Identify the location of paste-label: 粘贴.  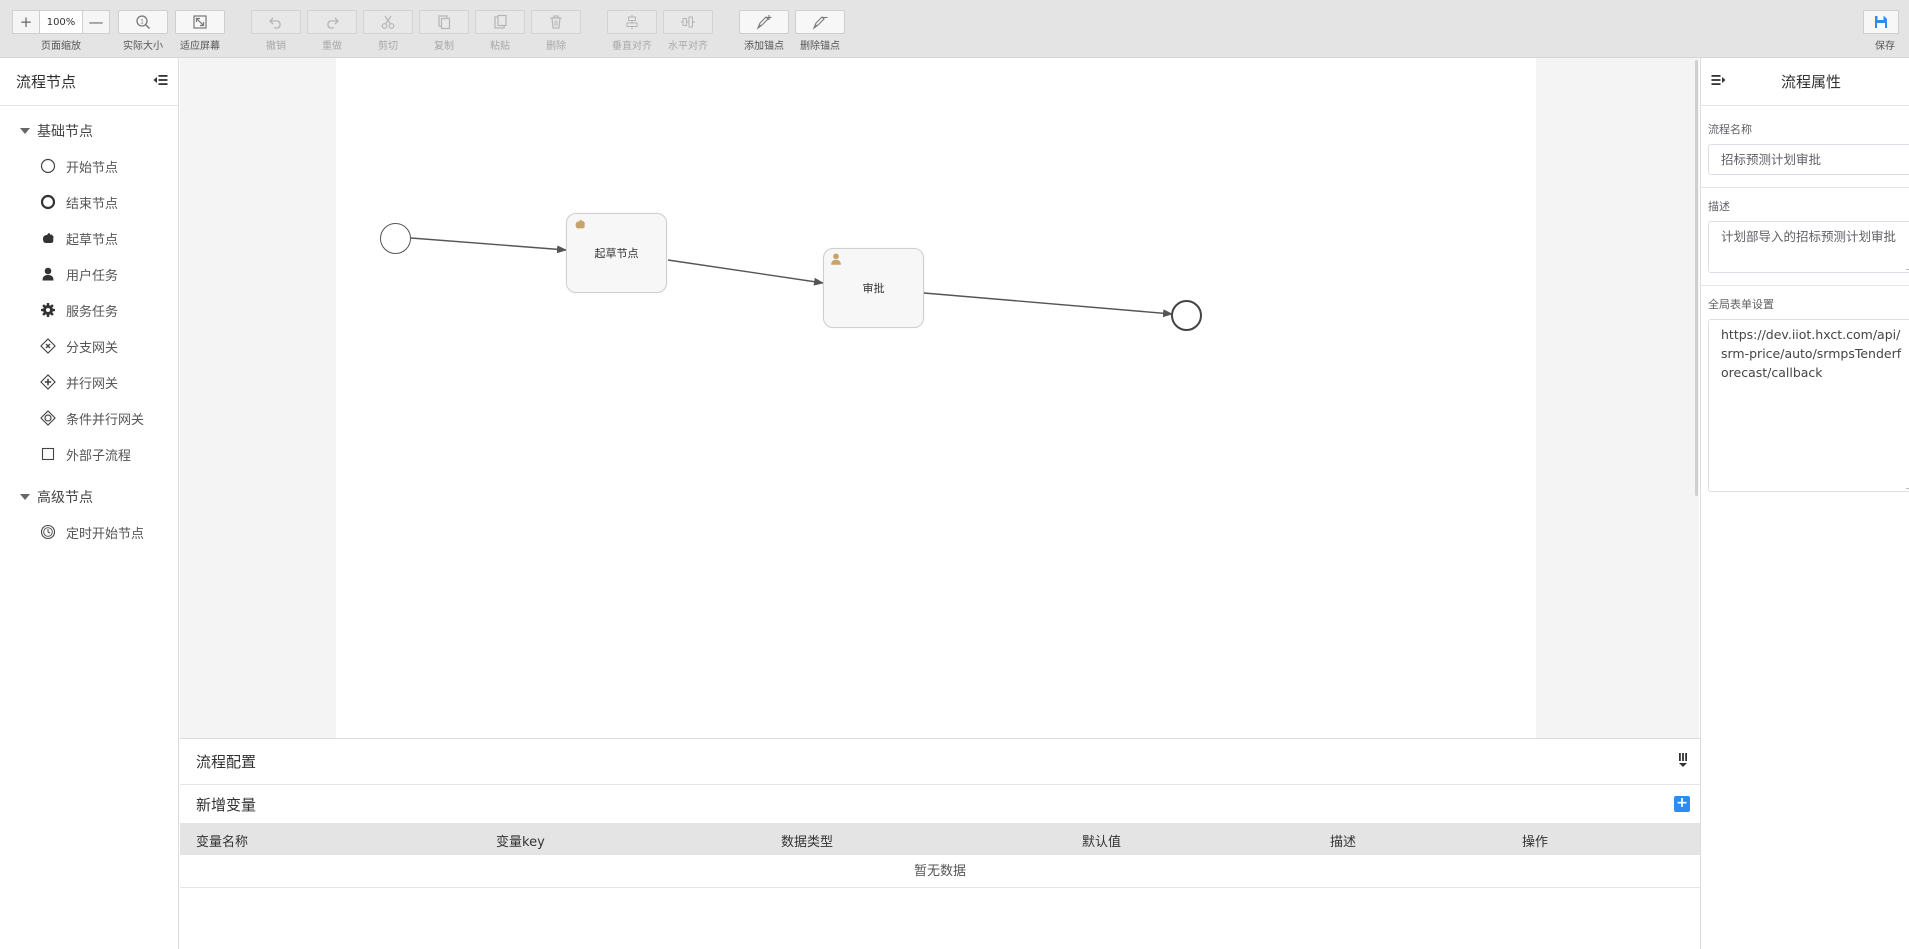
(500, 46).